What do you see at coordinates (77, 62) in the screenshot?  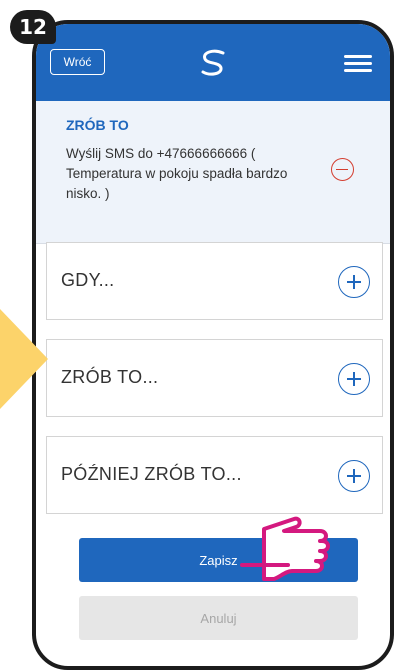 I see `back-button: Wróć` at bounding box center [77, 62].